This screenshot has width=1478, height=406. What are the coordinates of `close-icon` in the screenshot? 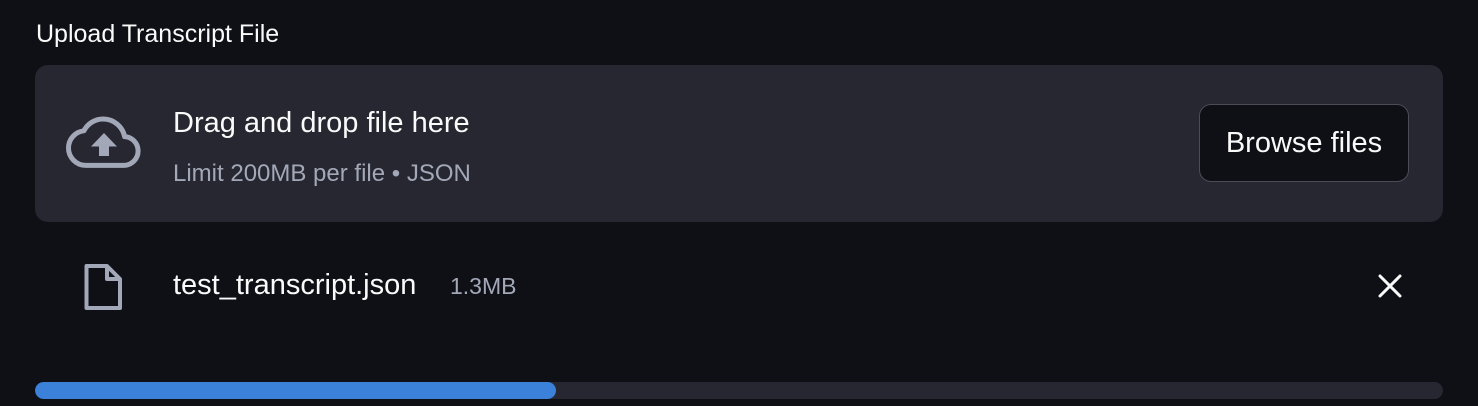 It's located at (1390, 286).